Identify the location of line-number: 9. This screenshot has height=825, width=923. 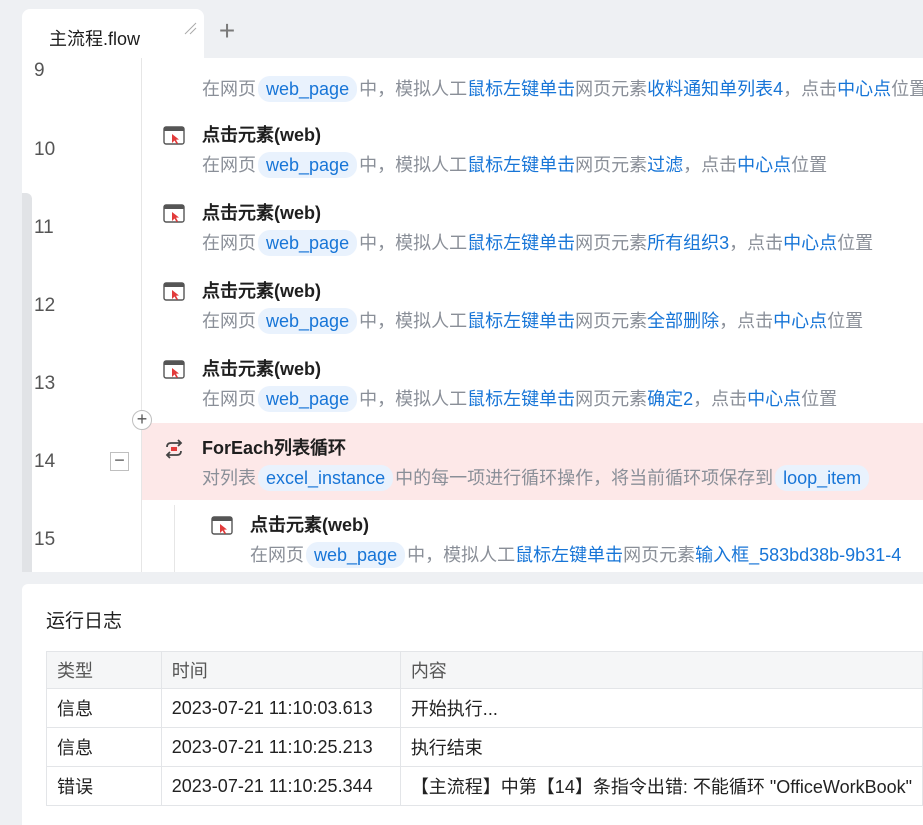
(39, 70).